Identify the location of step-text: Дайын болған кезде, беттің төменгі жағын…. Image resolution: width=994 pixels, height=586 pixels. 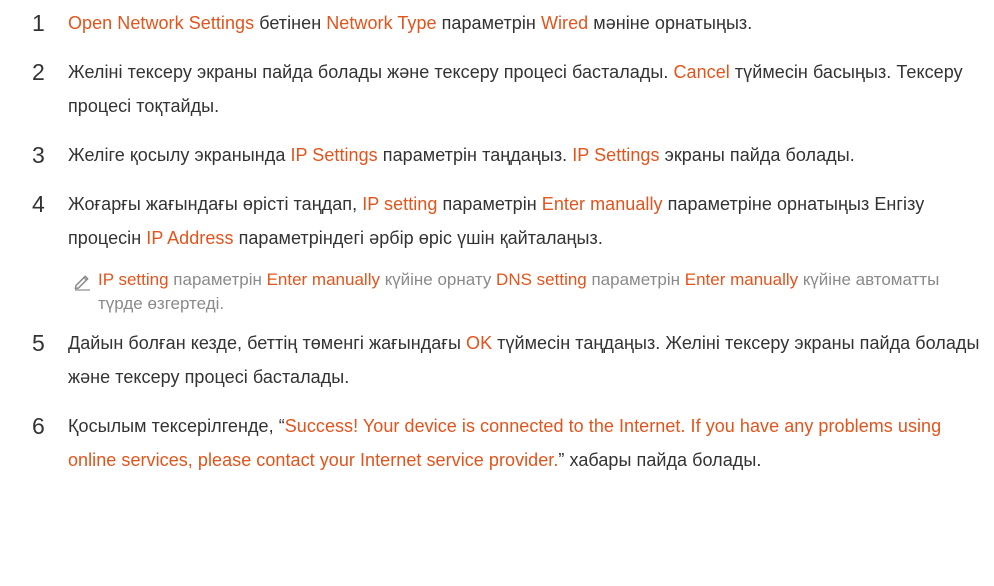
(267, 343).